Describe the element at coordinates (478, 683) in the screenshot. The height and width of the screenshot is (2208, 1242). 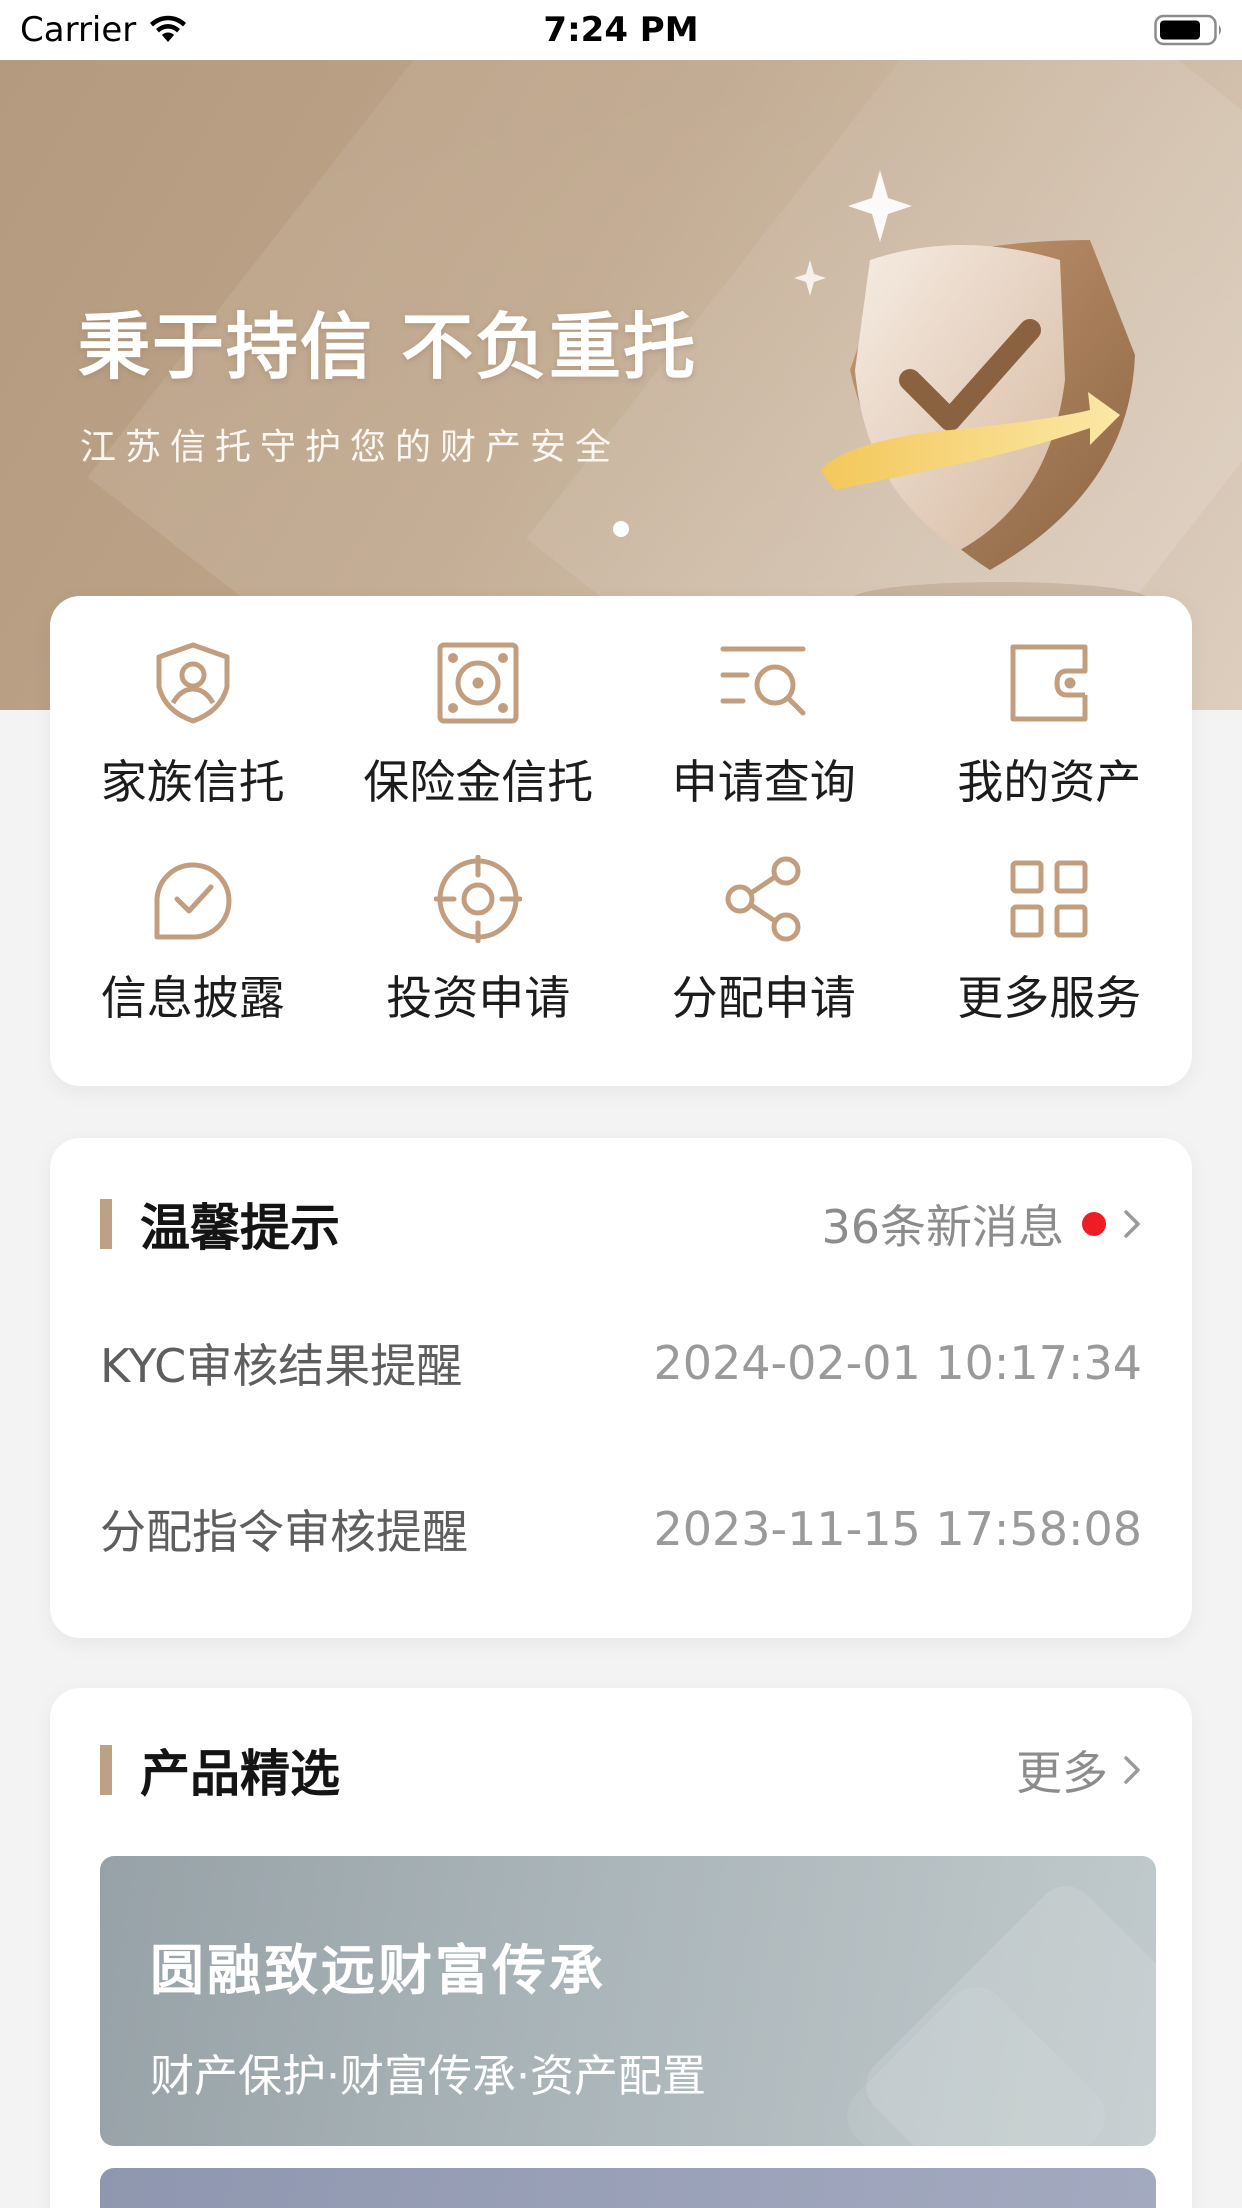
I see `safe-icon` at that location.